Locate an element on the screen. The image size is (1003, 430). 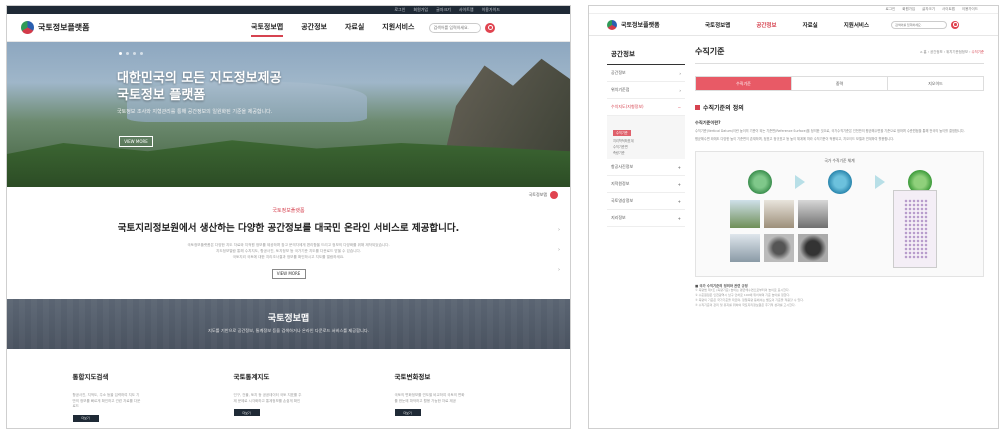
page-title: 수직기준 is located at coordinates (710, 51).